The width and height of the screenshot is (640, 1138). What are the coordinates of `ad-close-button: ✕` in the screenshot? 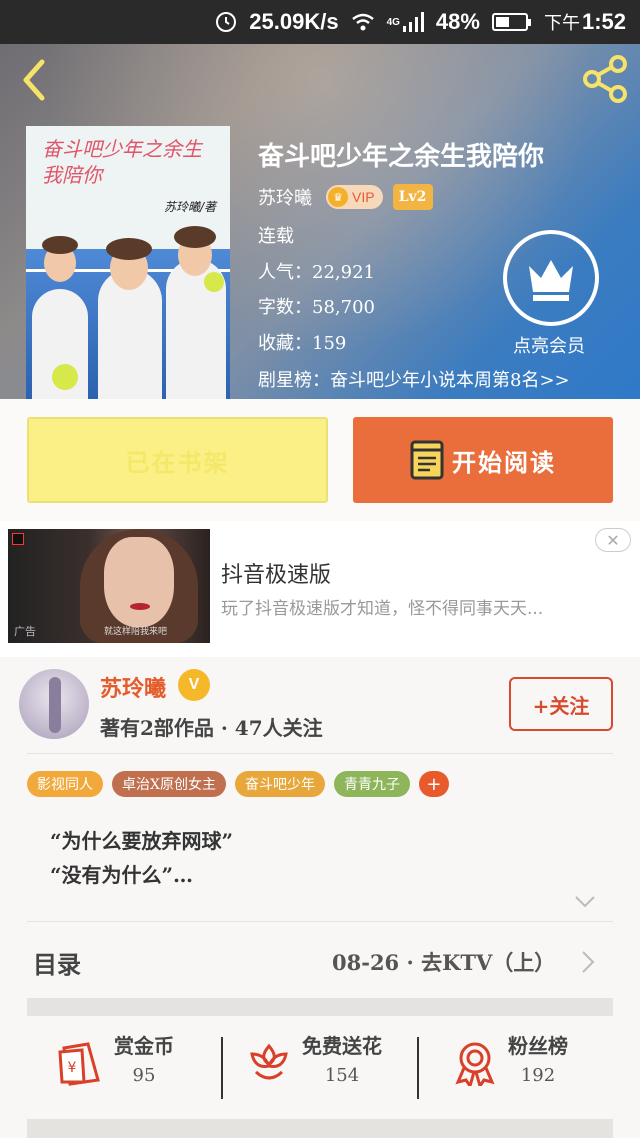 It's located at (613, 540).